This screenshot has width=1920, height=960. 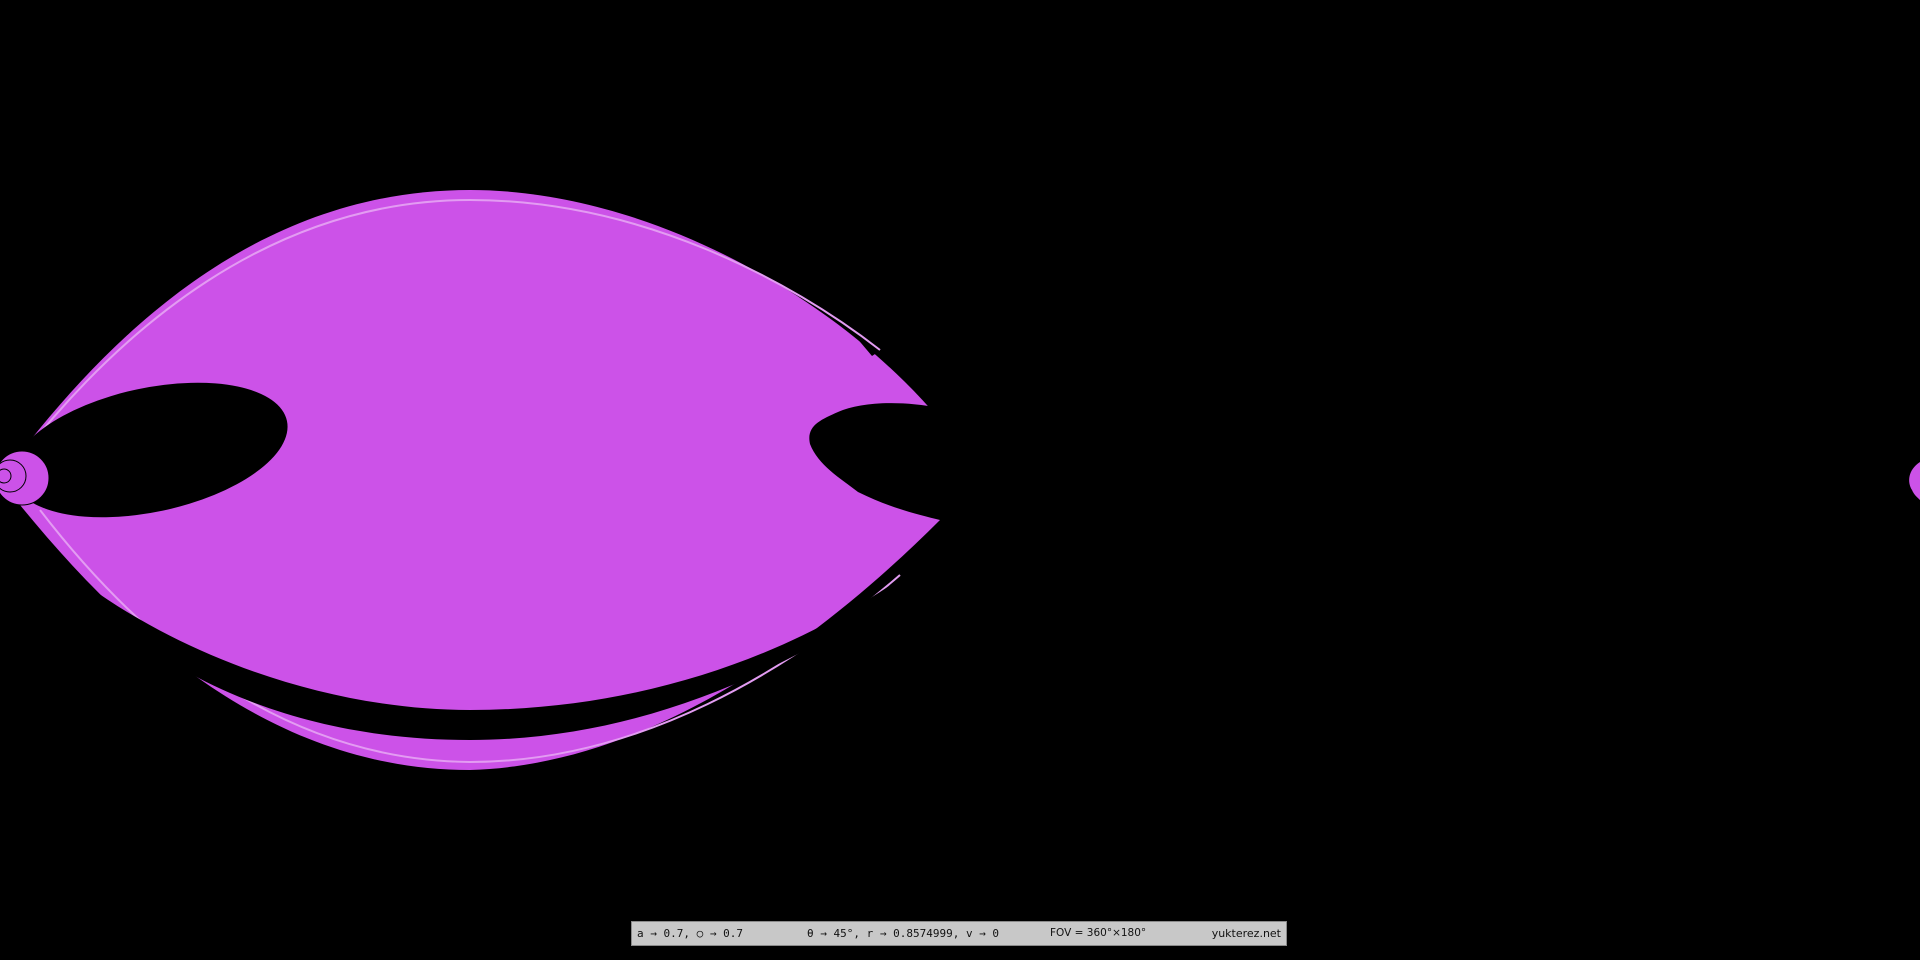 What do you see at coordinates (903, 933) in the screenshot?
I see `orbit-params: θ → 45°, r → 0.8574999, v → 0` at bounding box center [903, 933].